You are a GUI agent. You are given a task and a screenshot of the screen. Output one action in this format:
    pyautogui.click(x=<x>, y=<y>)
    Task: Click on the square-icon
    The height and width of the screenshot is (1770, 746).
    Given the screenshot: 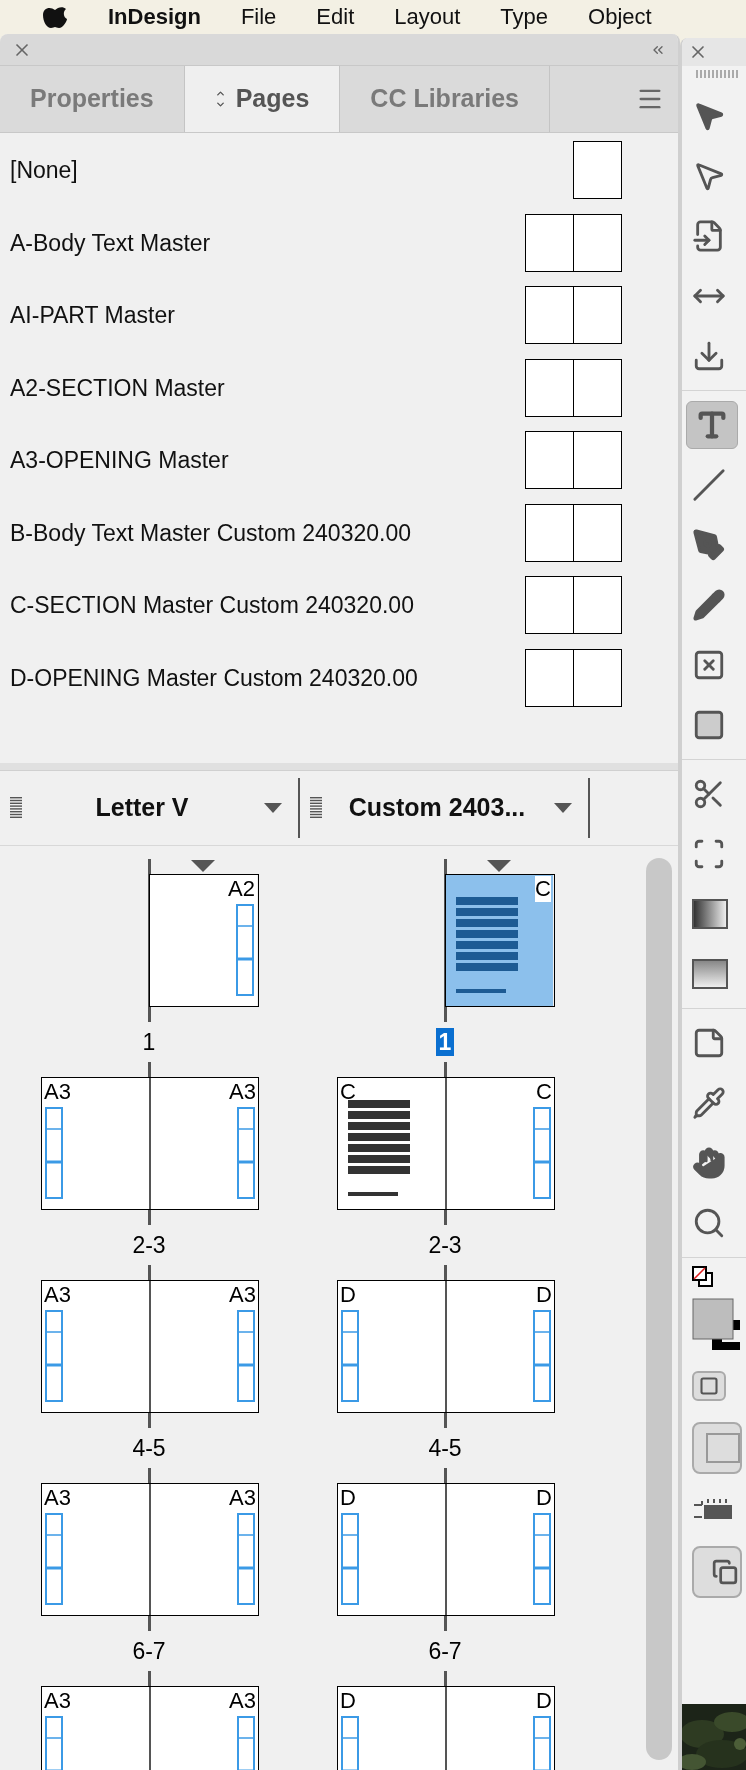 What is the action you would take?
    pyautogui.click(x=709, y=1386)
    